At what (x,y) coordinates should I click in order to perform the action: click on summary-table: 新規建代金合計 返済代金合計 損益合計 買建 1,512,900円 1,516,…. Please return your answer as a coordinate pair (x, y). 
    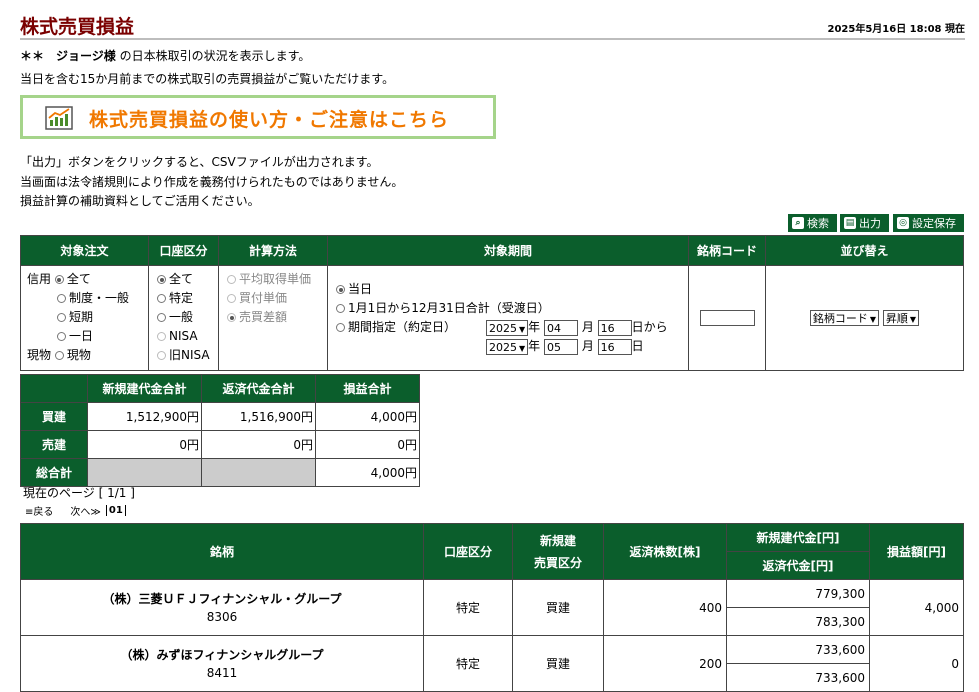
    Looking at the image, I should click on (220, 430).